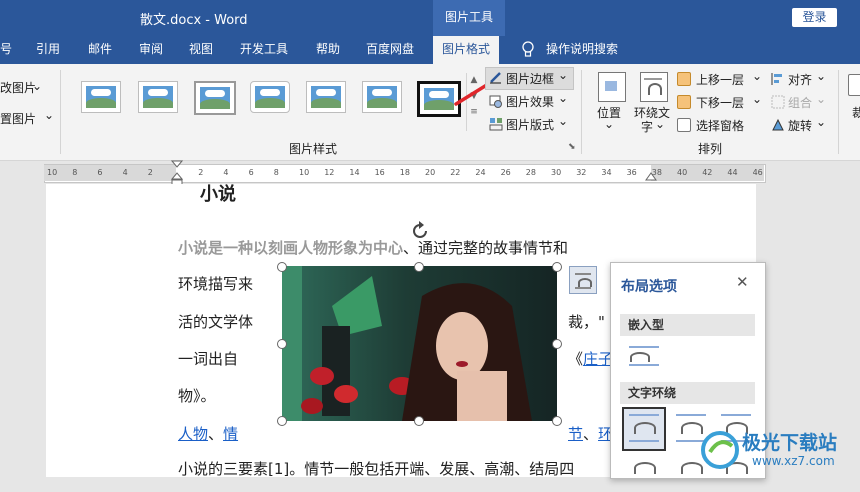 This screenshot has height=492, width=860. What do you see at coordinates (557, 267) in the screenshot?
I see `resize-handle-ne` at bounding box center [557, 267].